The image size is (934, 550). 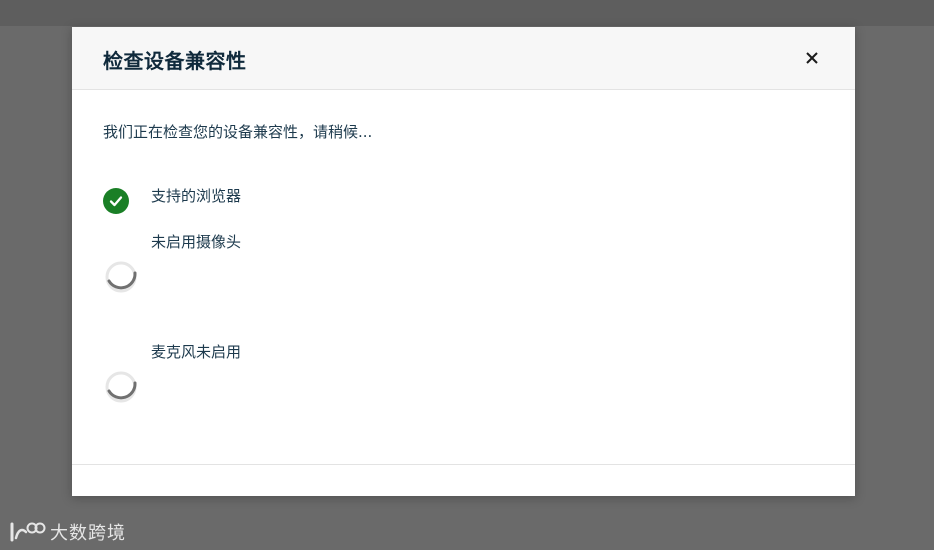 I want to click on check-label: 麦克风未启用, so click(x=196, y=352).